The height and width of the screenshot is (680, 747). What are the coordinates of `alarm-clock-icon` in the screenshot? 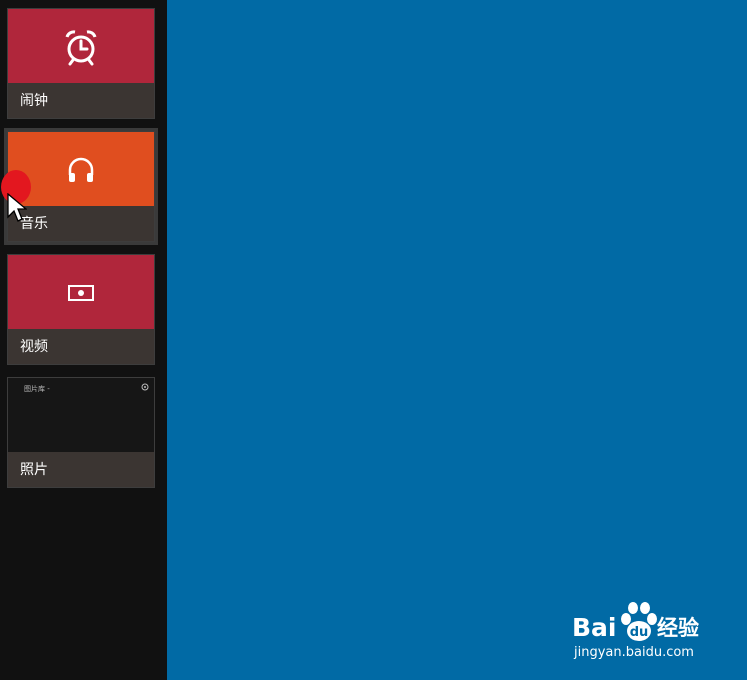 It's located at (81, 48).